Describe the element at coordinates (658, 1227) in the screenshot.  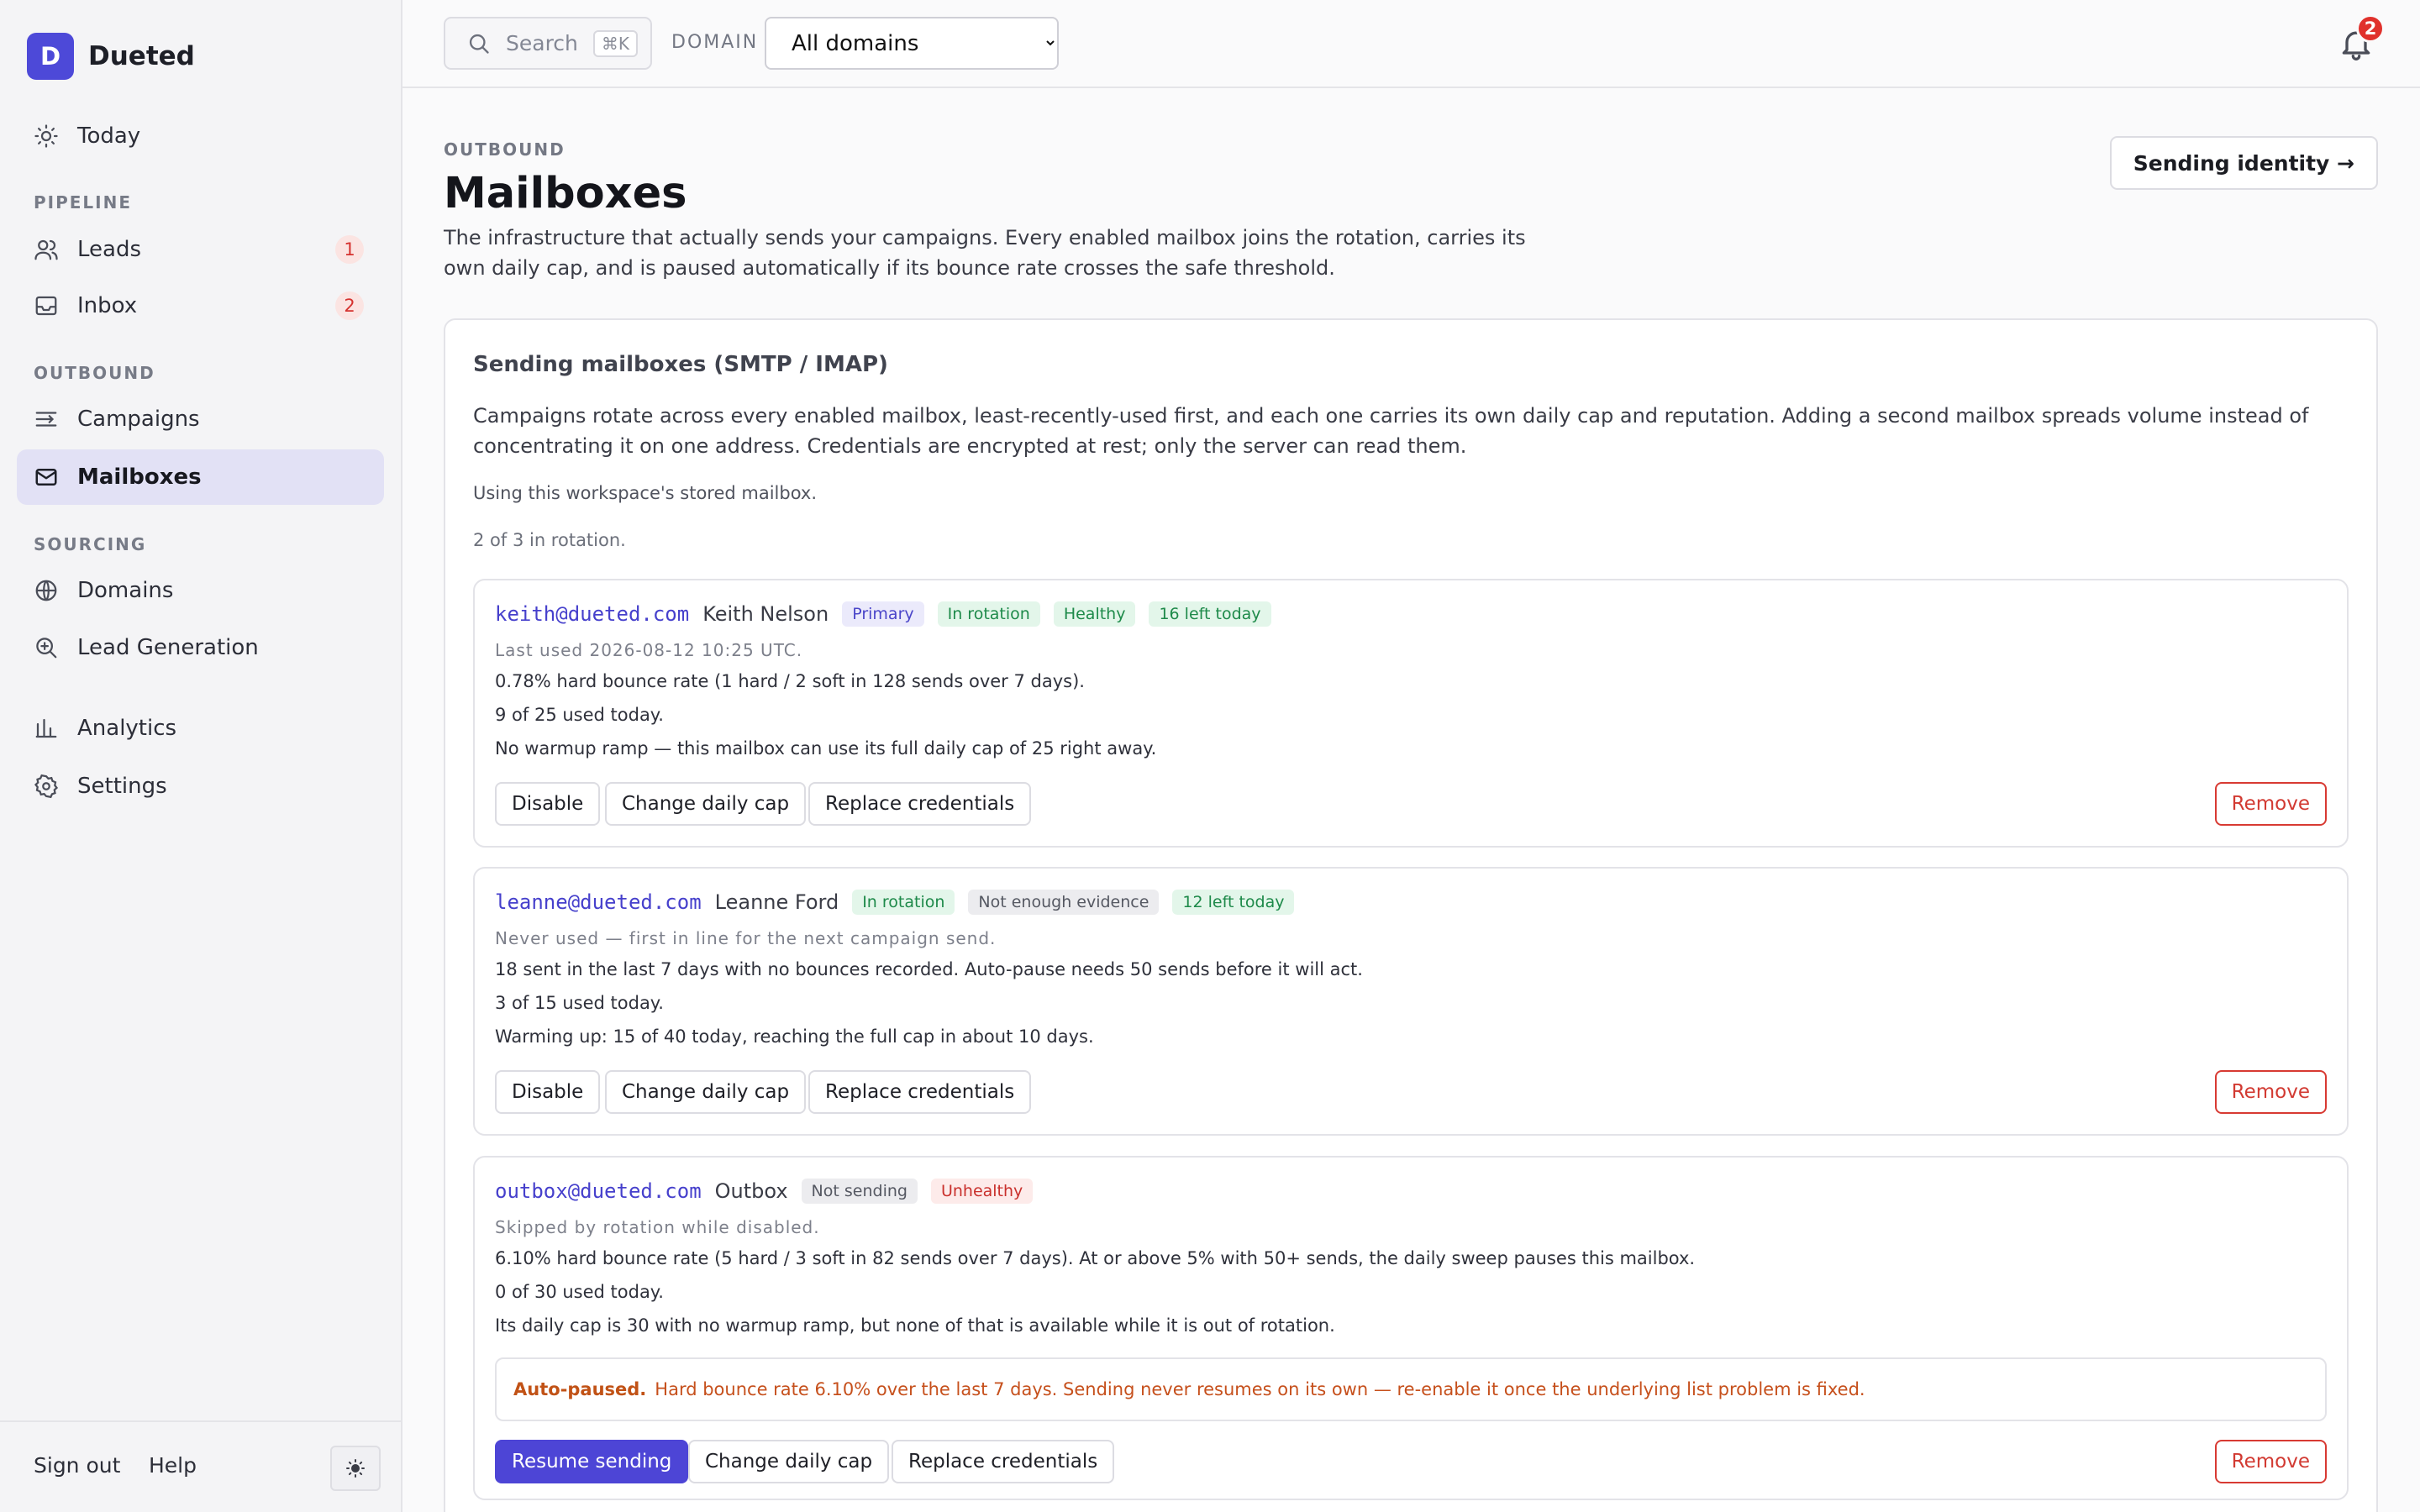
I see `mailbox-last-used: Skipped by rotation while disabled.` at that location.